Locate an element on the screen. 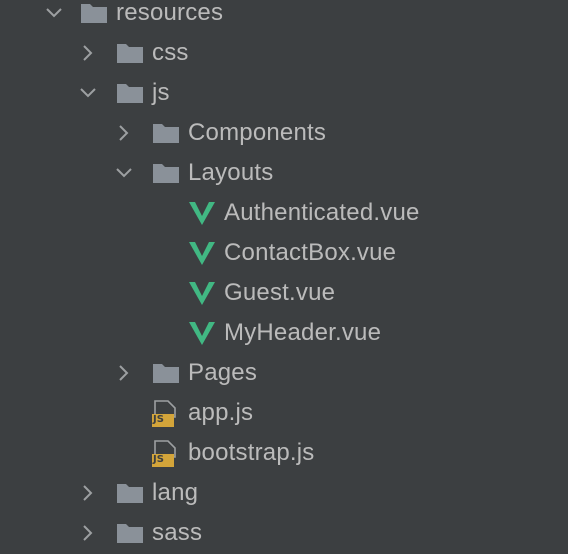 This screenshot has height=554, width=568. tree-node-components: Components is located at coordinates (284, 133).